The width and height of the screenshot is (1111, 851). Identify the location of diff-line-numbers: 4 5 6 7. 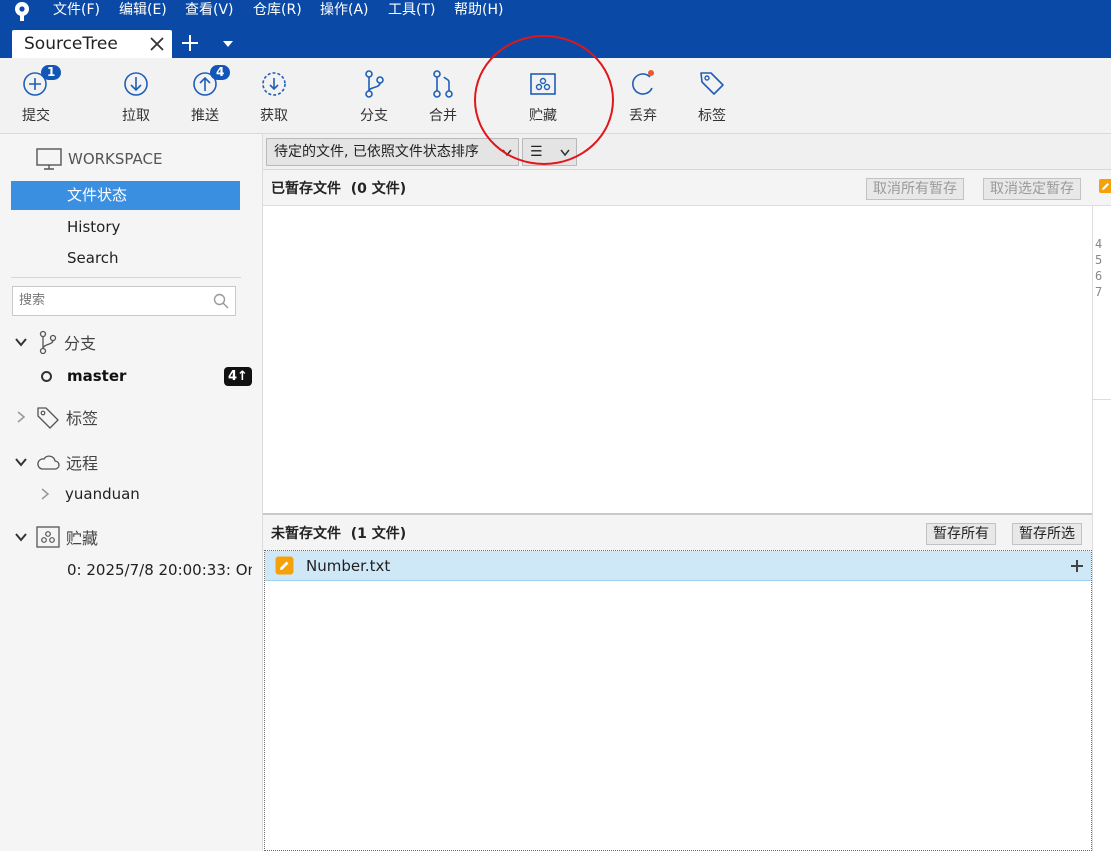
(1098, 268).